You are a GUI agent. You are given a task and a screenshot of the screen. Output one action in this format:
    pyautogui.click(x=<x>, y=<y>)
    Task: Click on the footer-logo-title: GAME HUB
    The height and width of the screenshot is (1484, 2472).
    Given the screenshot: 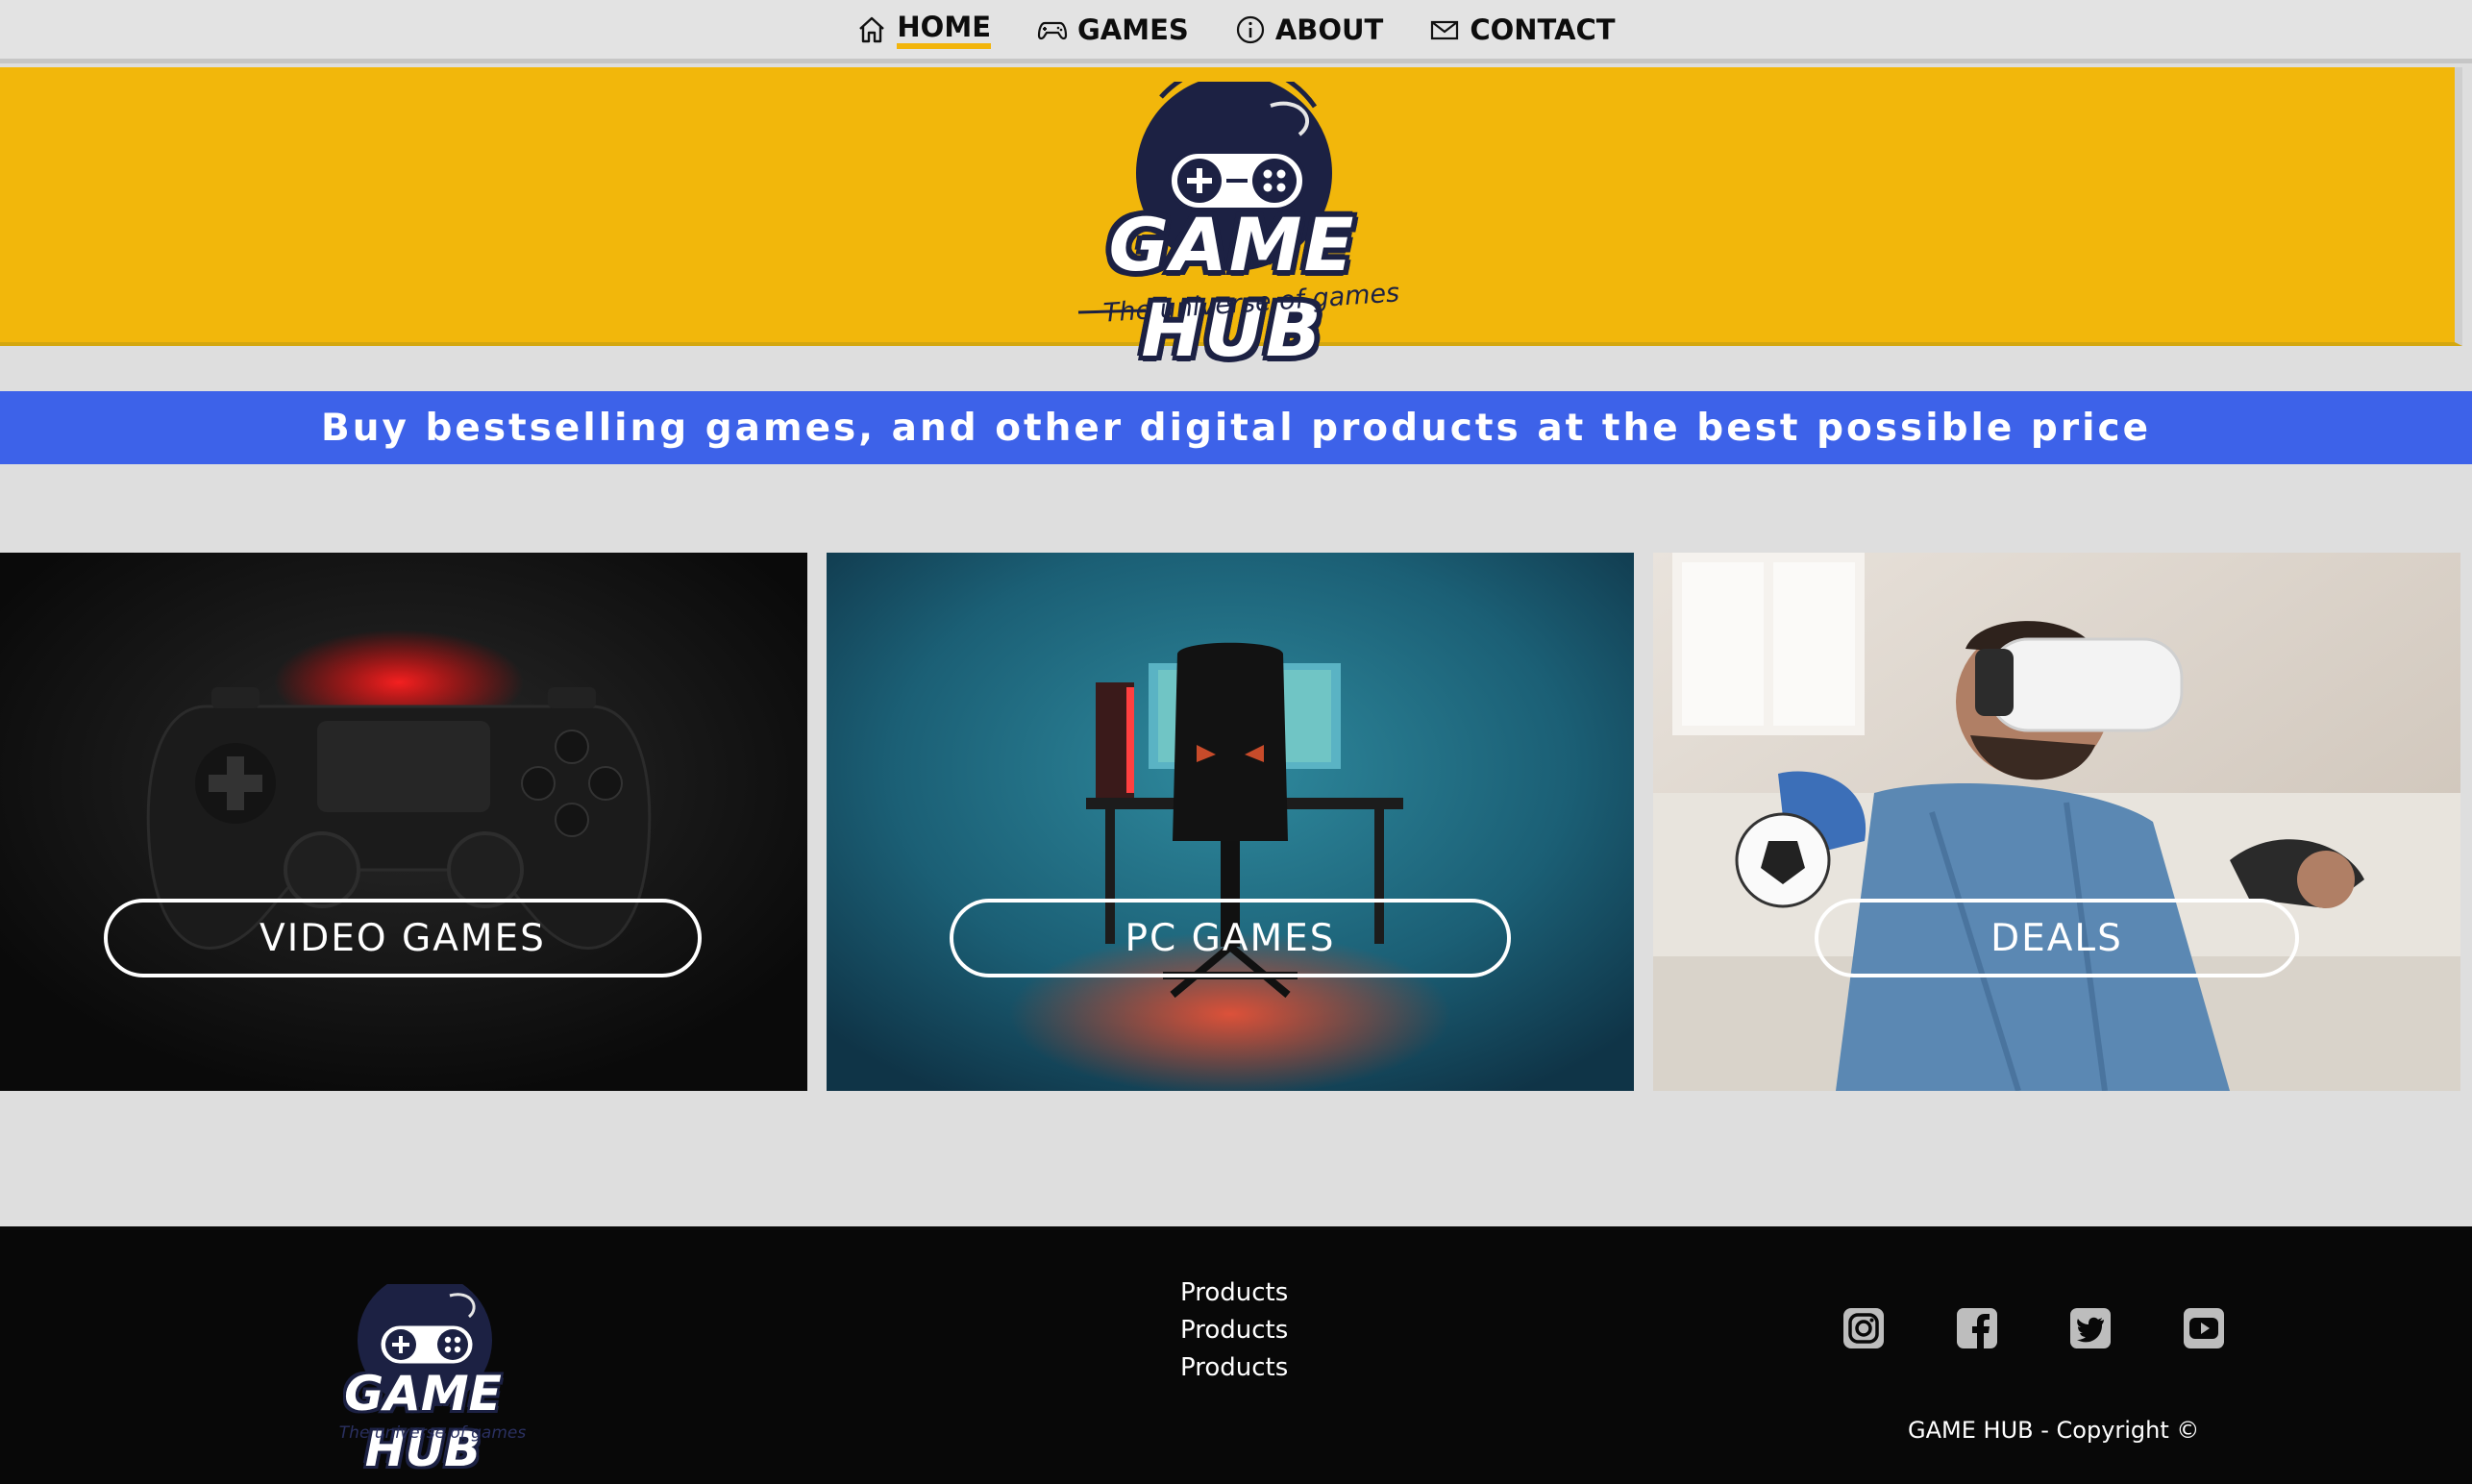 What is the action you would take?
    pyautogui.click(x=423, y=1421)
    